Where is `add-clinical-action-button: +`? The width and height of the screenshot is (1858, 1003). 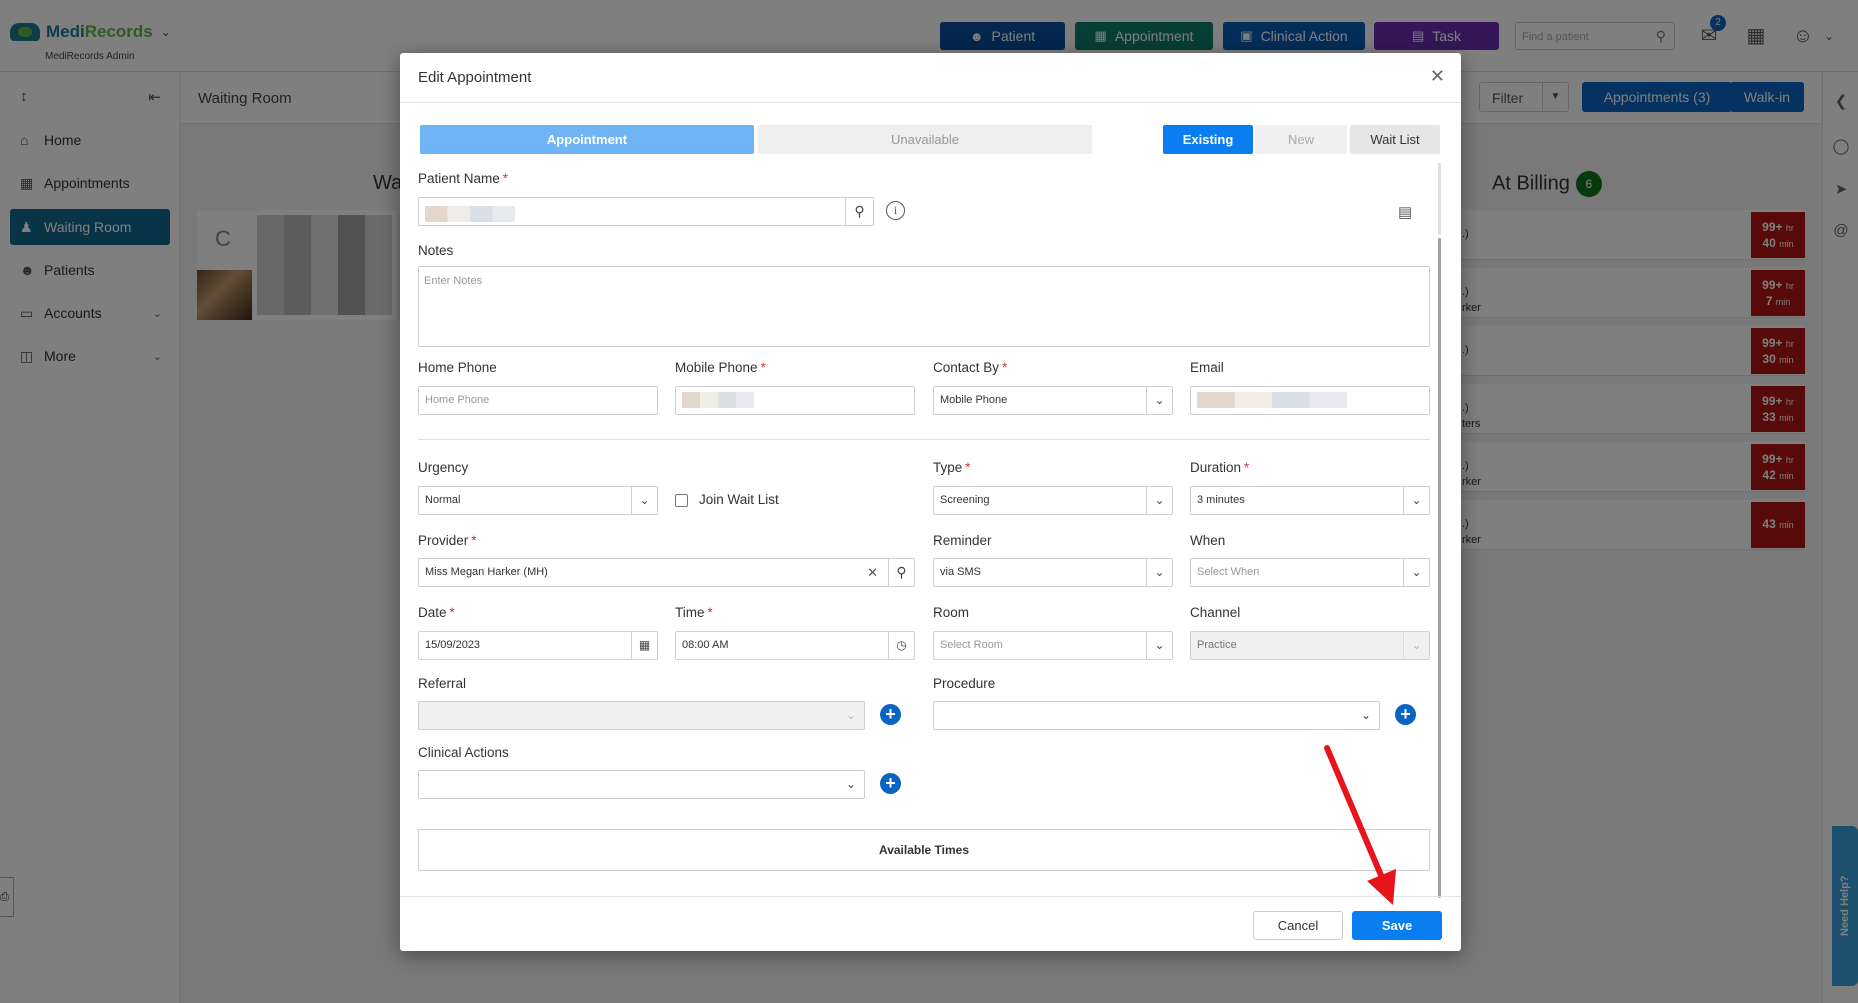
add-clinical-action-button: + is located at coordinates (890, 783).